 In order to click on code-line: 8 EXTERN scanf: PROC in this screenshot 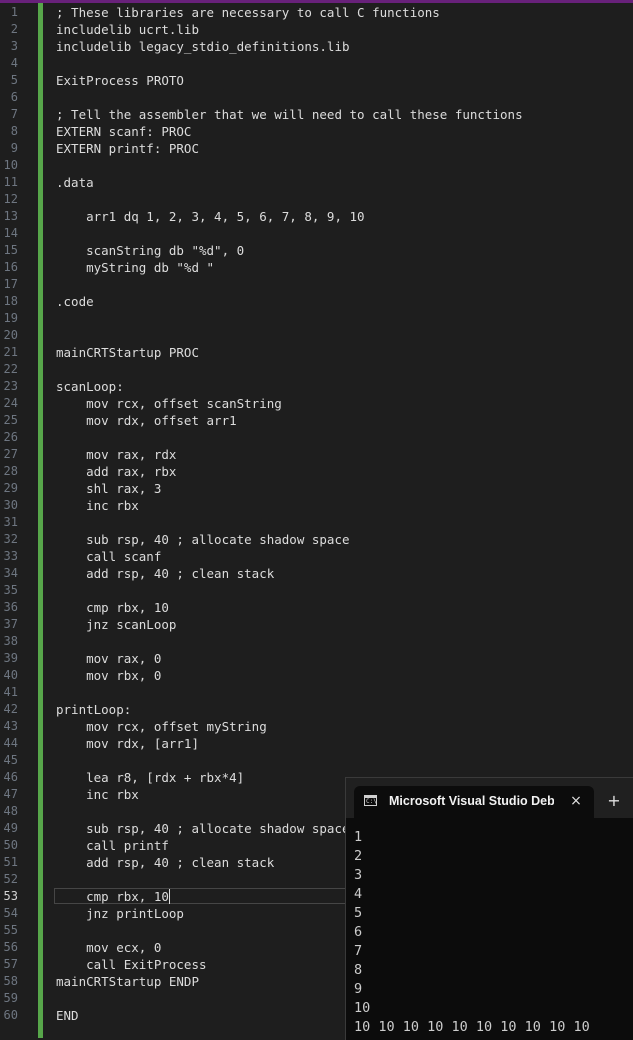, I will do `click(316, 131)`.